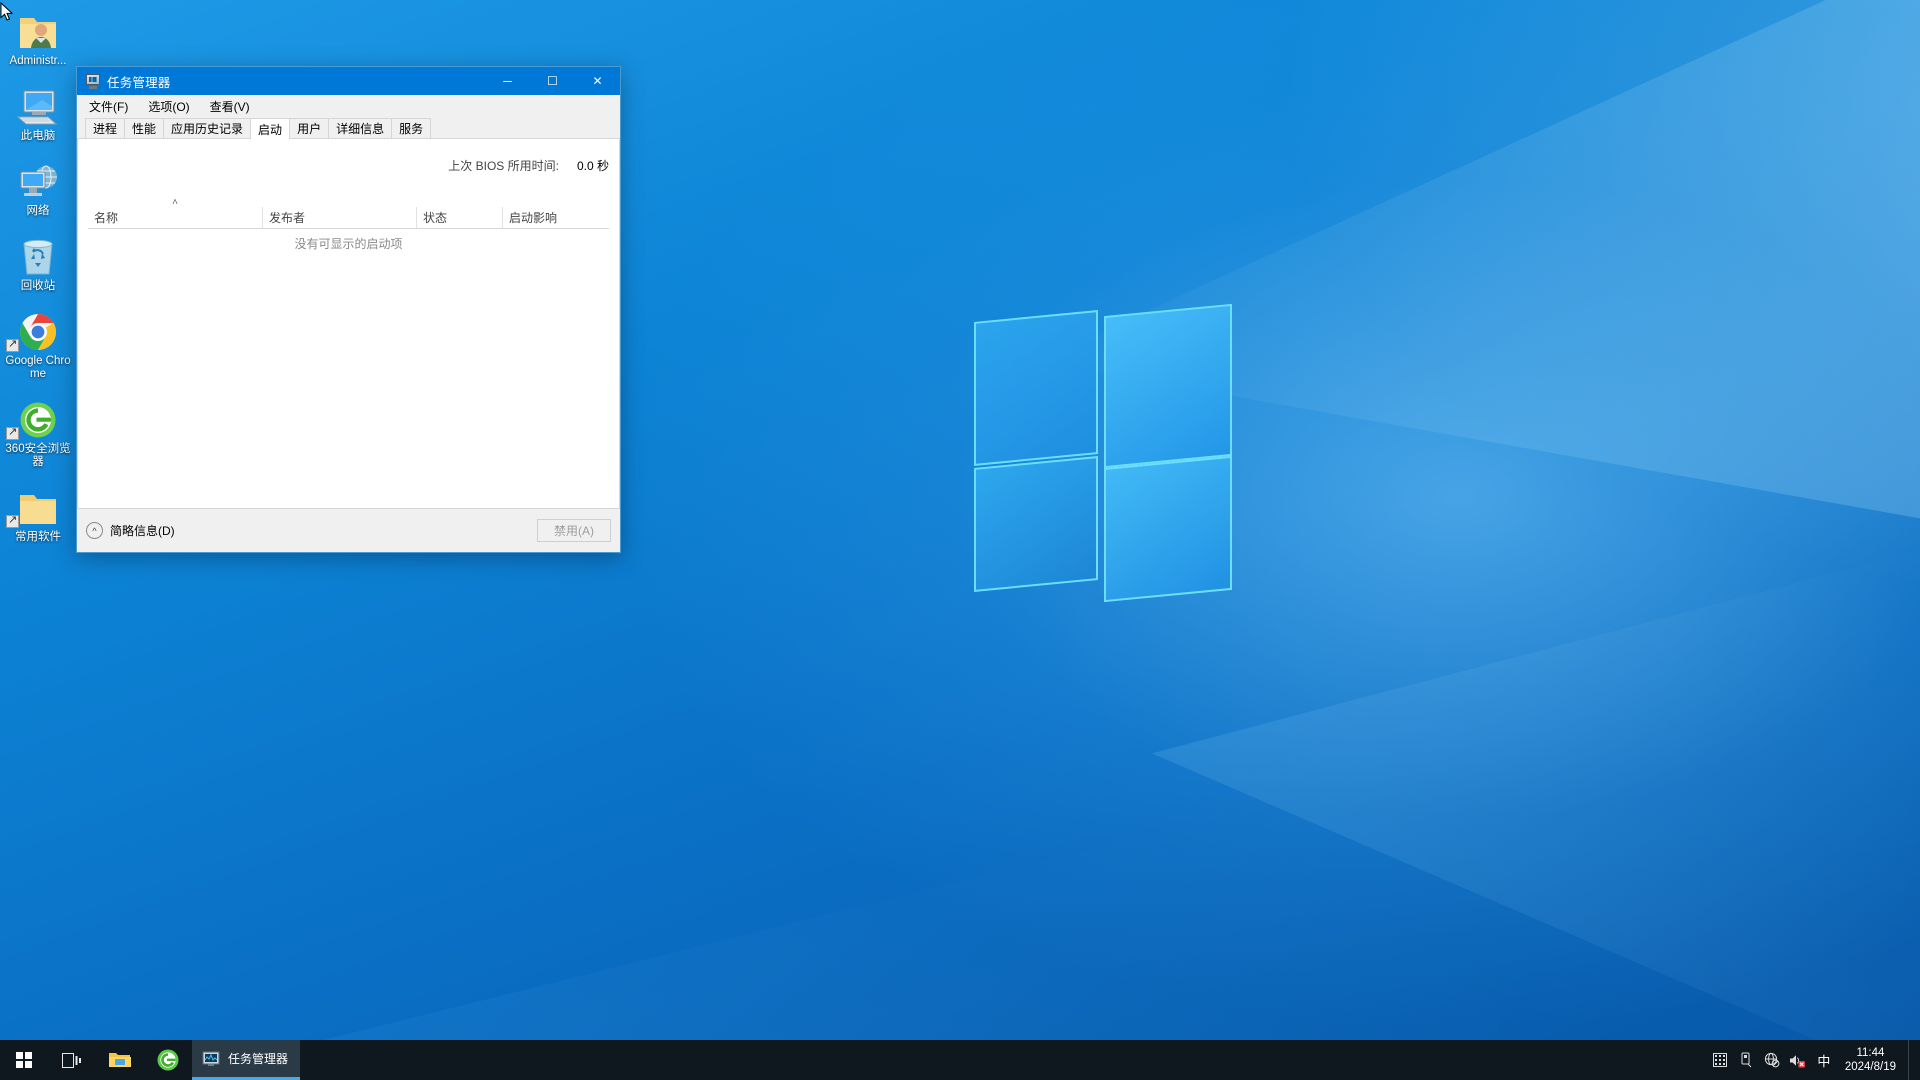 This screenshot has height=1080, width=1920. What do you see at coordinates (1772, 1060) in the screenshot?
I see `network-disconnected-icon` at bounding box center [1772, 1060].